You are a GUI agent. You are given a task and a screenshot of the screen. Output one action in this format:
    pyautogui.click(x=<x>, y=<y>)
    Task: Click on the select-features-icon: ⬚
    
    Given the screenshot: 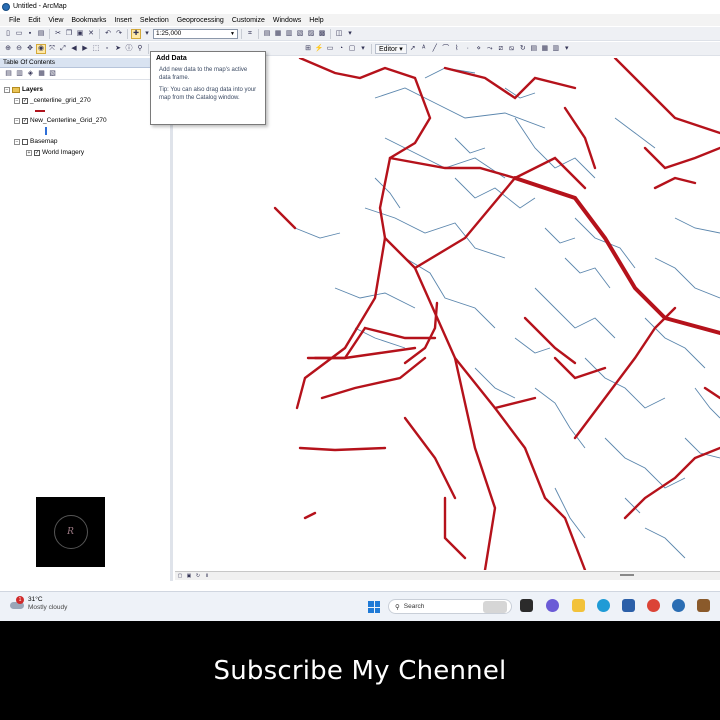 What is the action you would take?
    pyautogui.click(x=96, y=49)
    